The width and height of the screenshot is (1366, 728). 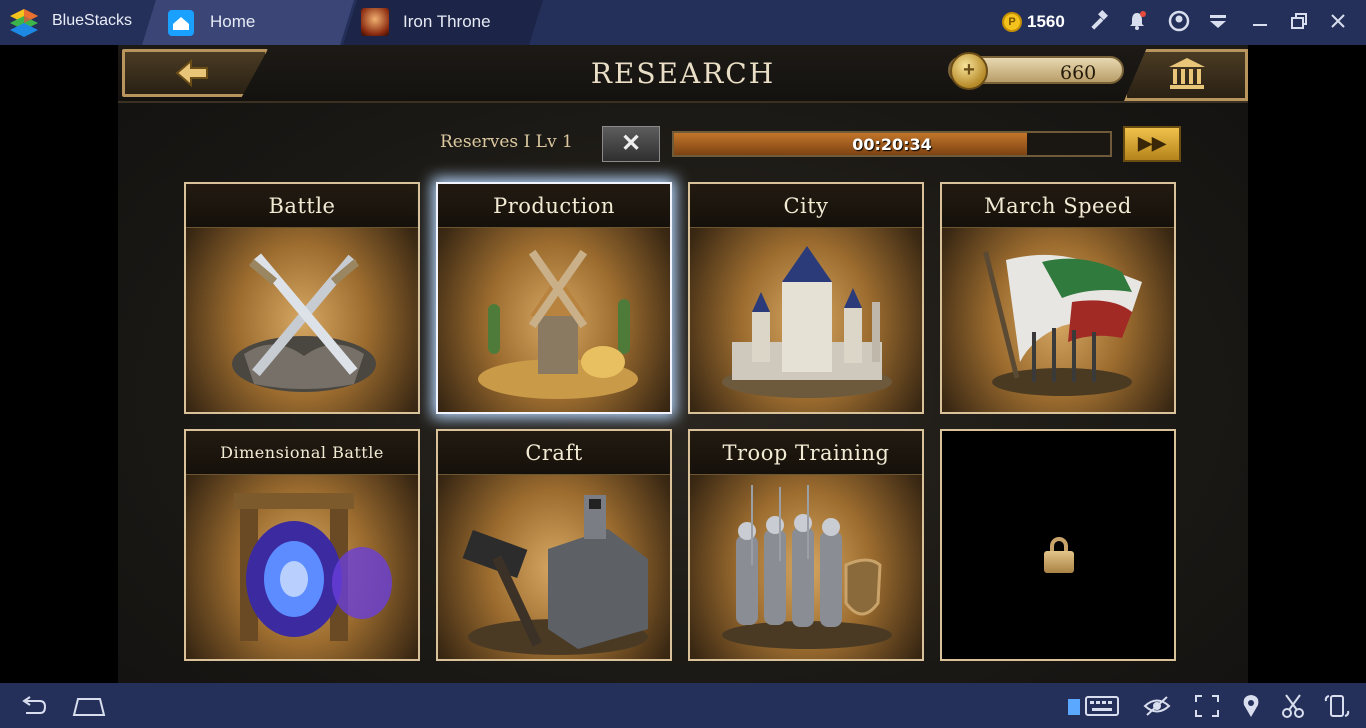 I want to click on coin-icon: P, so click(x=1012, y=22).